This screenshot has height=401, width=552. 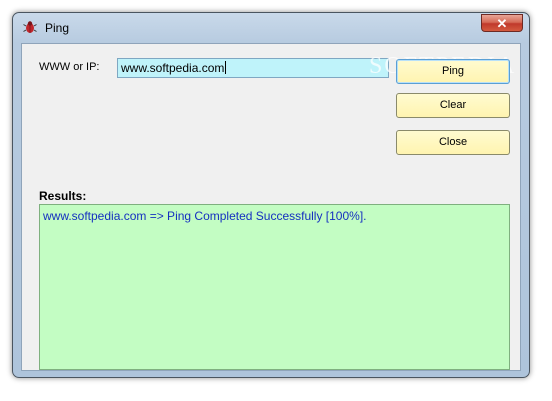 What do you see at coordinates (271, 28) in the screenshot?
I see `title-bar: Ping ✕` at bounding box center [271, 28].